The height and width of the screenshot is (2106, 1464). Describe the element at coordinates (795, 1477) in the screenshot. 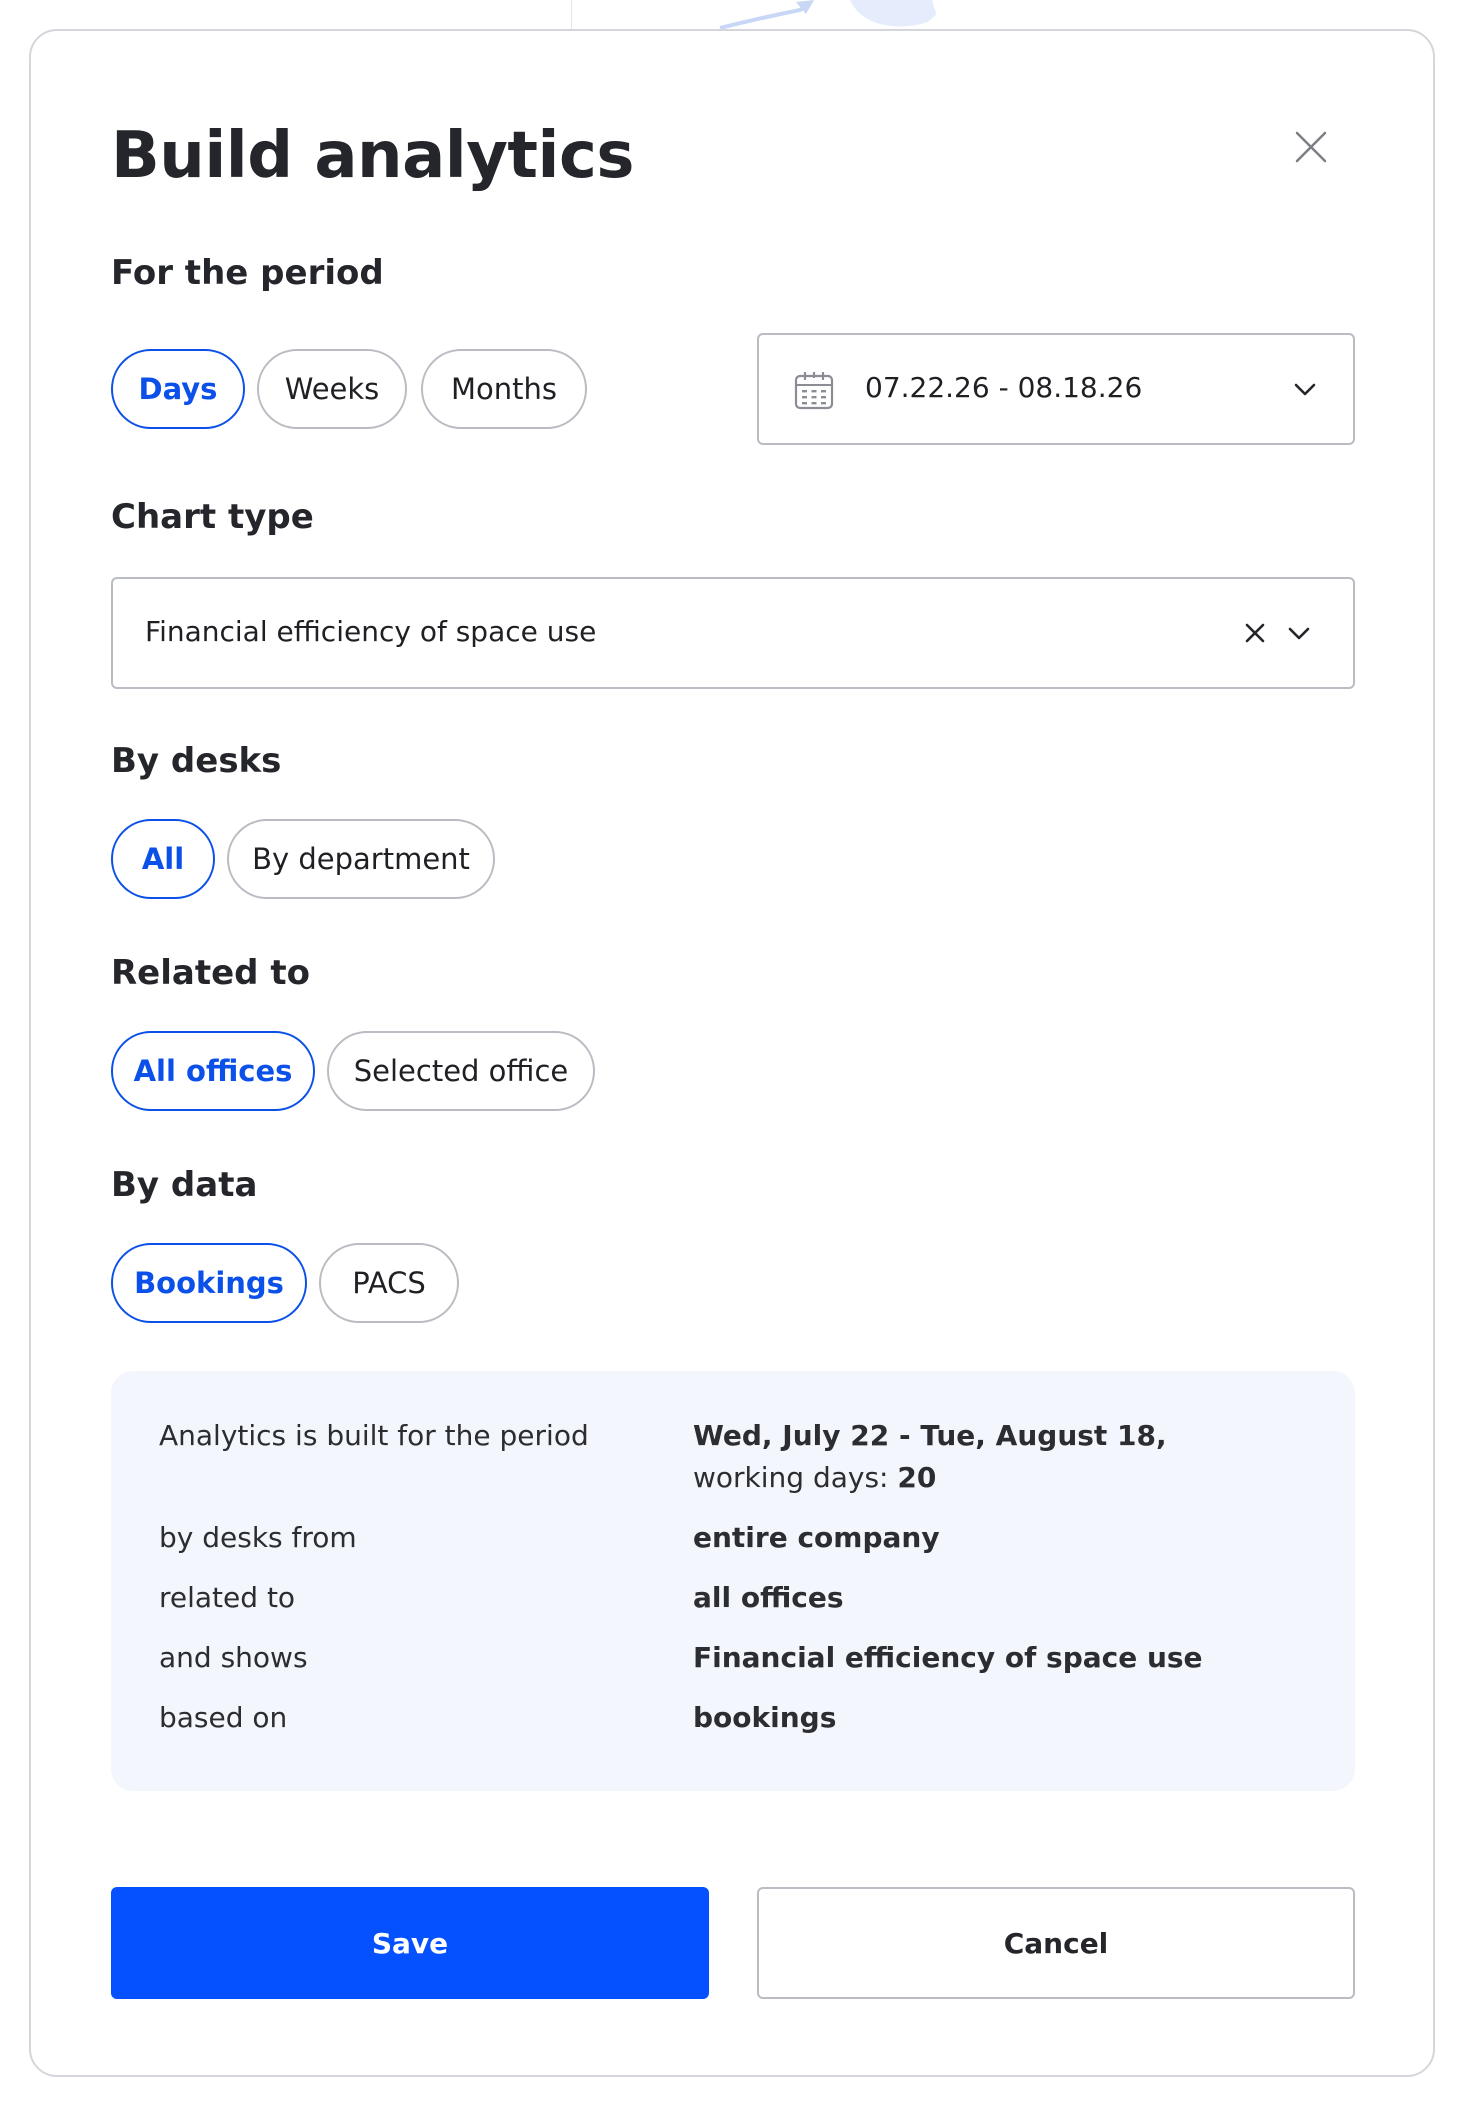

I see `working-days-label: working days:` at that location.